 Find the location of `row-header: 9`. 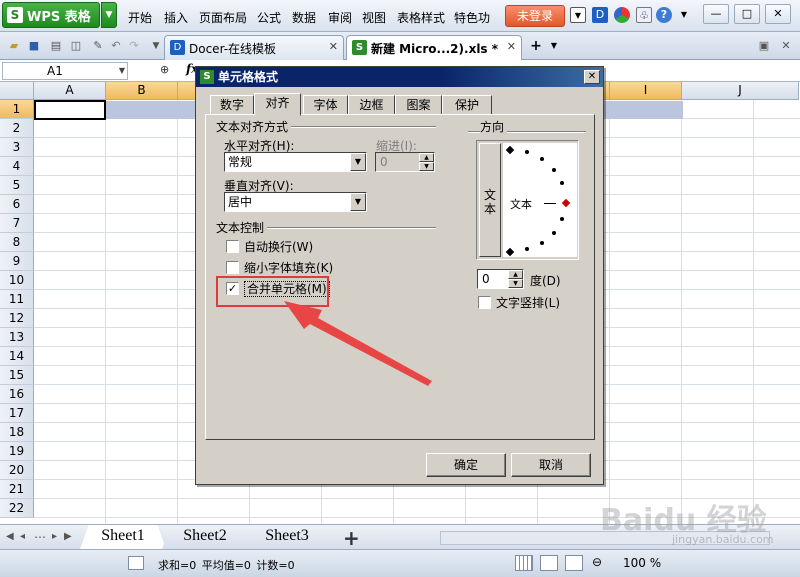

row-header: 9 is located at coordinates (17, 261).